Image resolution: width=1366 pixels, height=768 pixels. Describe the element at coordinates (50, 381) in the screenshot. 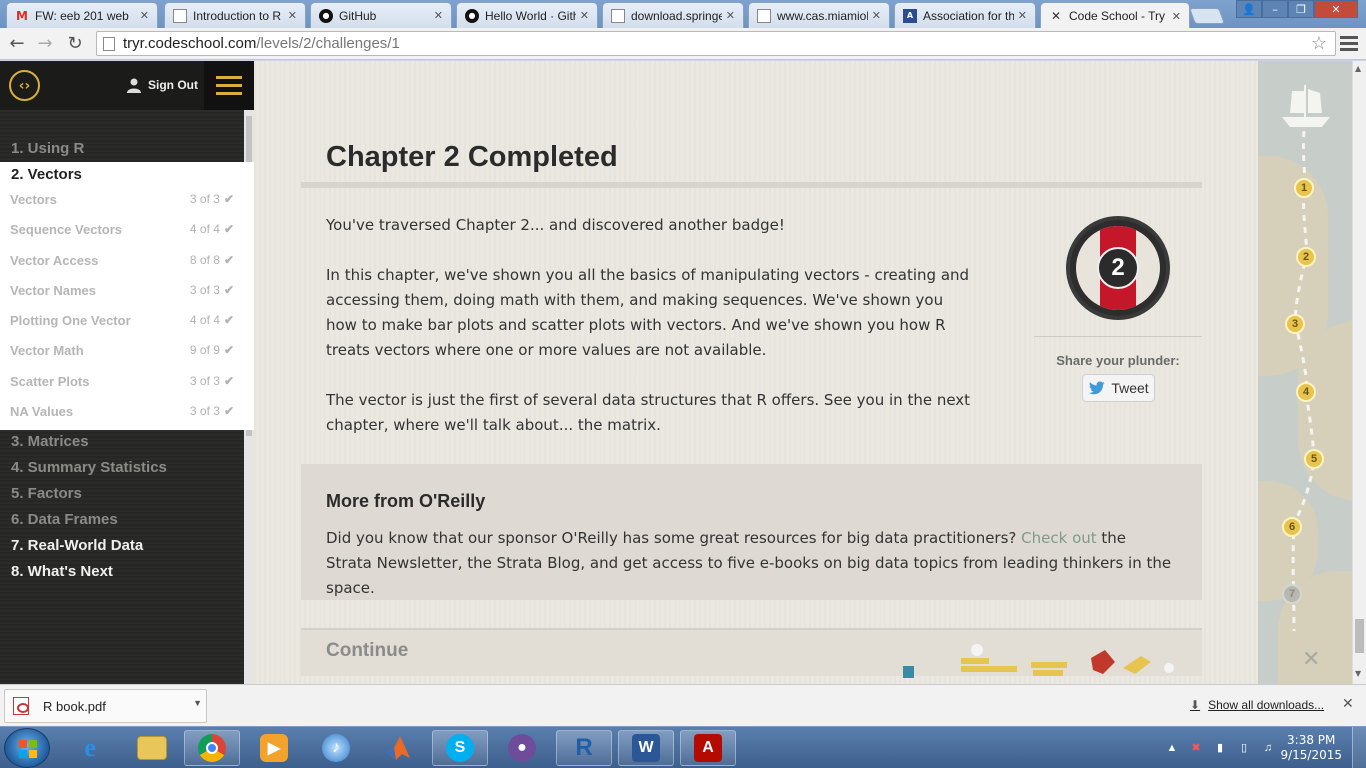

I see `challenge-name: Scatter Plots` at that location.